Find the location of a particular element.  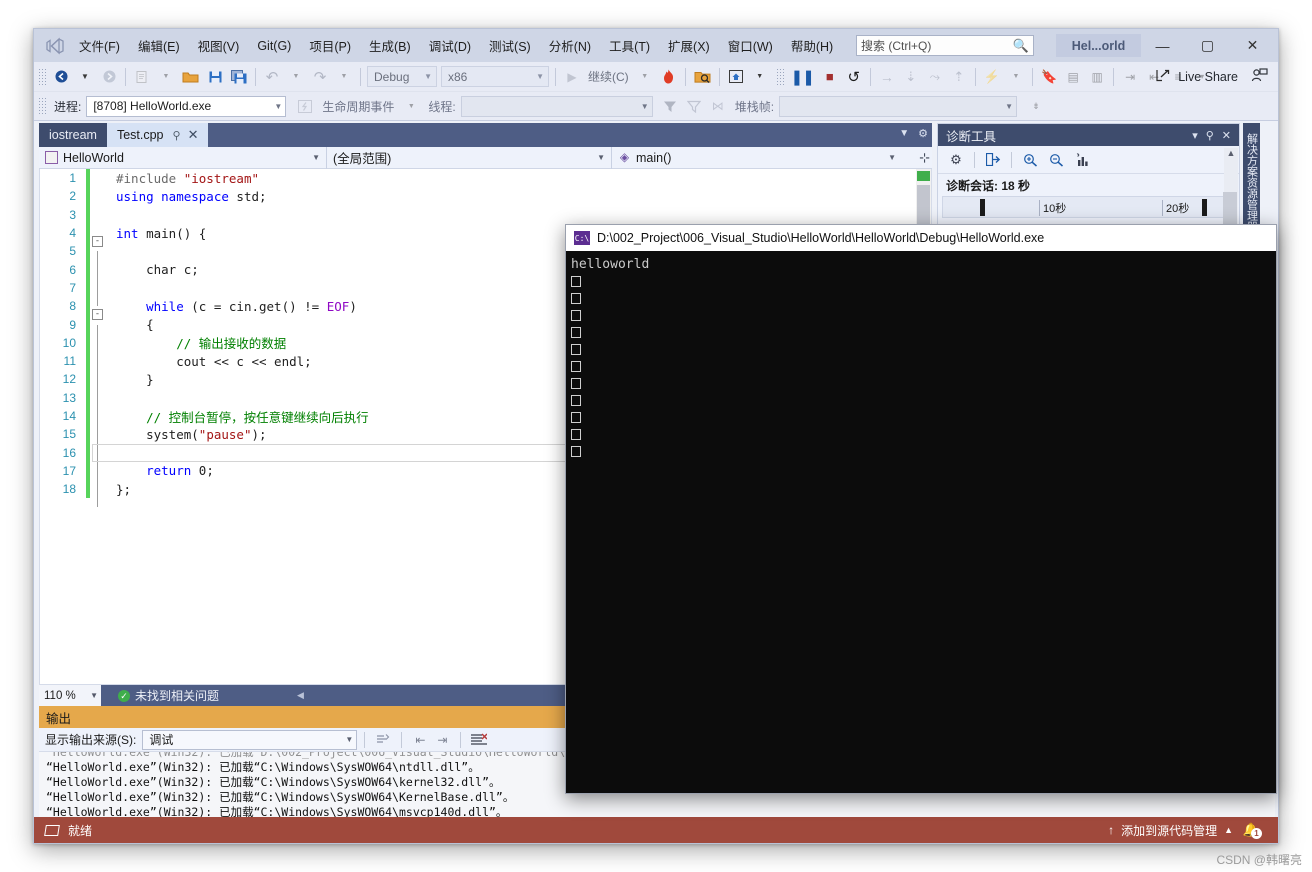

live-share-invite-icon is located at coordinates (1259, 76).